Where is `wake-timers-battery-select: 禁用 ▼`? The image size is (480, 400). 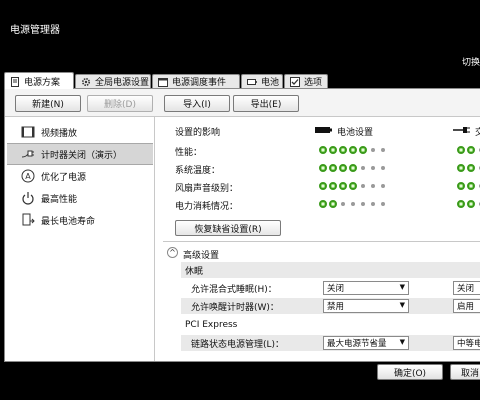 wake-timers-battery-select: 禁用 ▼ is located at coordinates (366, 306).